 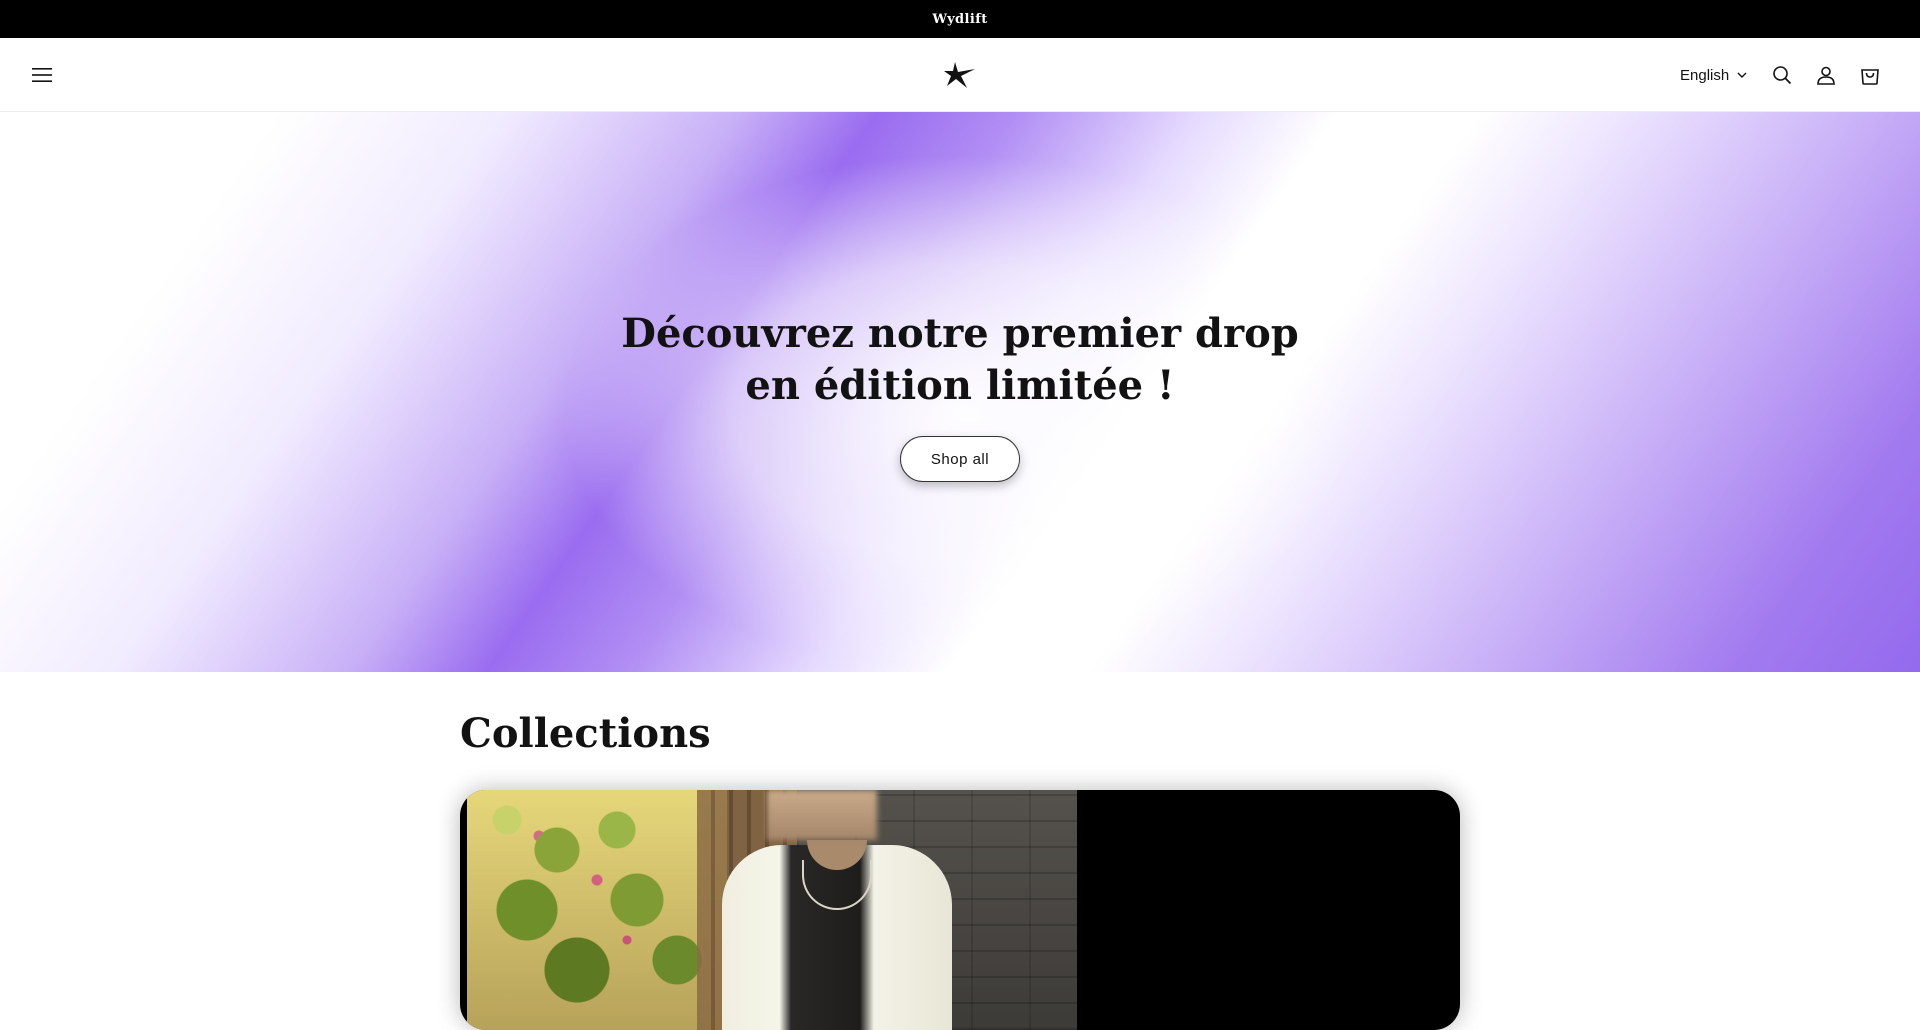 I want to click on shop-all-button: Shop all, so click(x=960, y=459).